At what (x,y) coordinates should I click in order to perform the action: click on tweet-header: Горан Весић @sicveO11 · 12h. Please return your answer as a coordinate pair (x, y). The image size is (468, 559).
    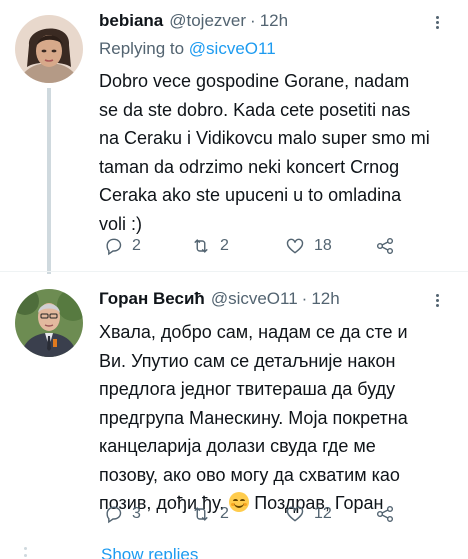
    Looking at the image, I should click on (276, 300).